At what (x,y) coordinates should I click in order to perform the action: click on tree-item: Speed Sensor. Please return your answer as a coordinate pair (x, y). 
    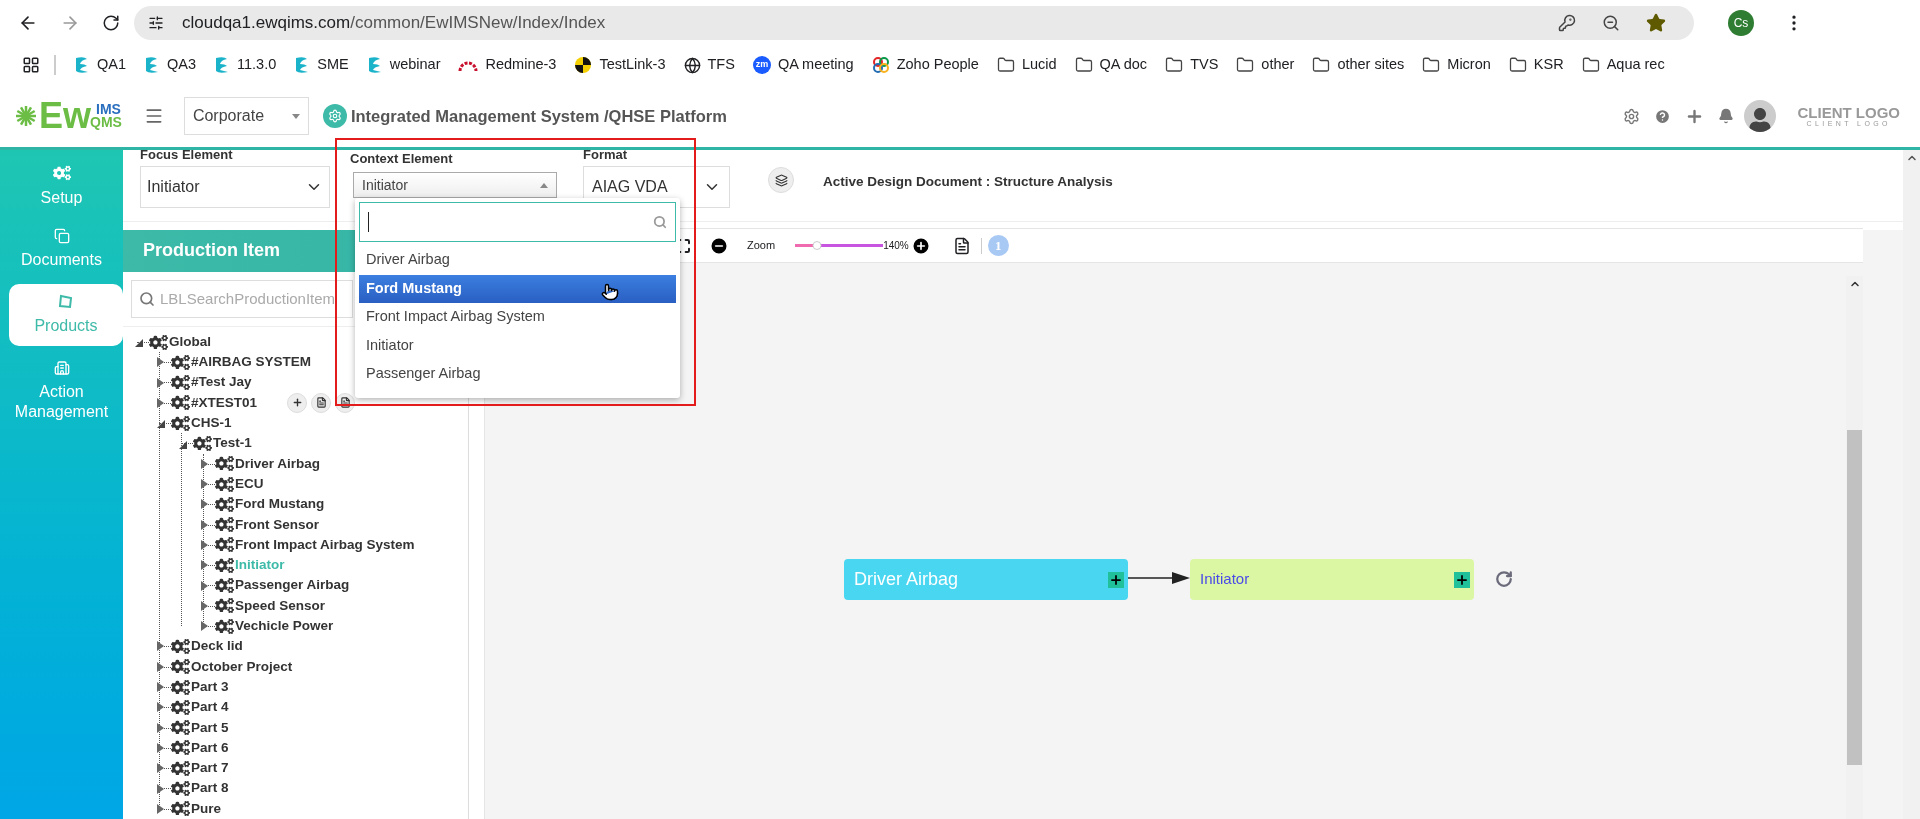
    Looking at the image, I should click on (280, 605).